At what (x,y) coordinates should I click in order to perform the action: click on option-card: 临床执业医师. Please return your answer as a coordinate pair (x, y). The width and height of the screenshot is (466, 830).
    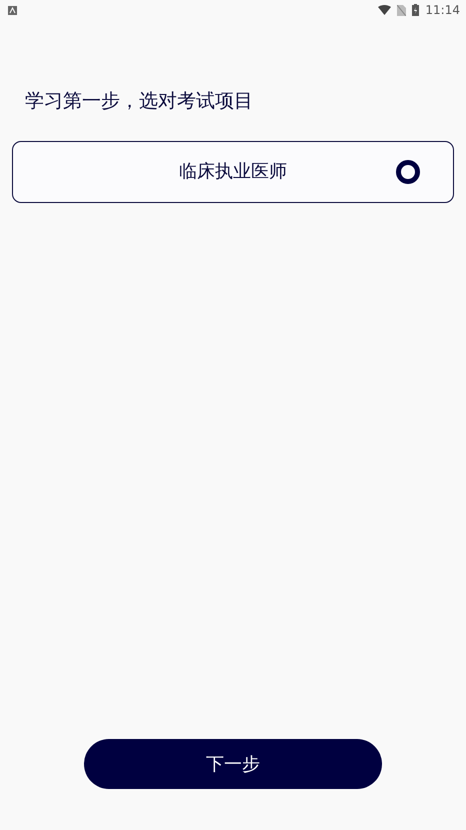
    Looking at the image, I should click on (233, 171).